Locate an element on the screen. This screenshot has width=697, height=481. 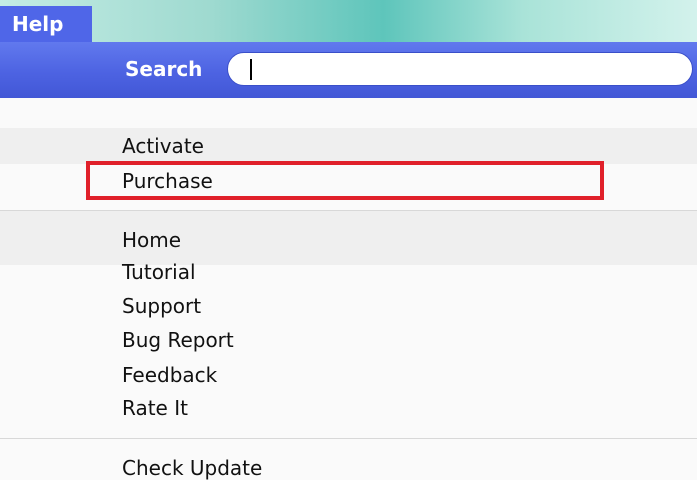
menu-item-home: Home is located at coordinates (151, 240).